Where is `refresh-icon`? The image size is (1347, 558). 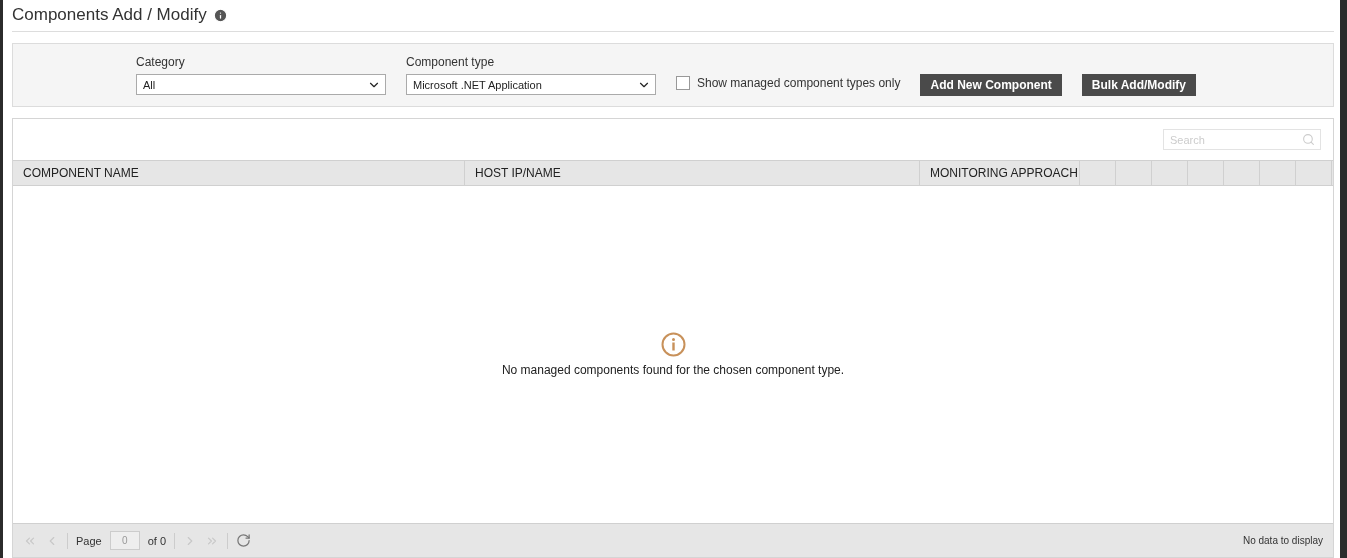 refresh-icon is located at coordinates (244, 540).